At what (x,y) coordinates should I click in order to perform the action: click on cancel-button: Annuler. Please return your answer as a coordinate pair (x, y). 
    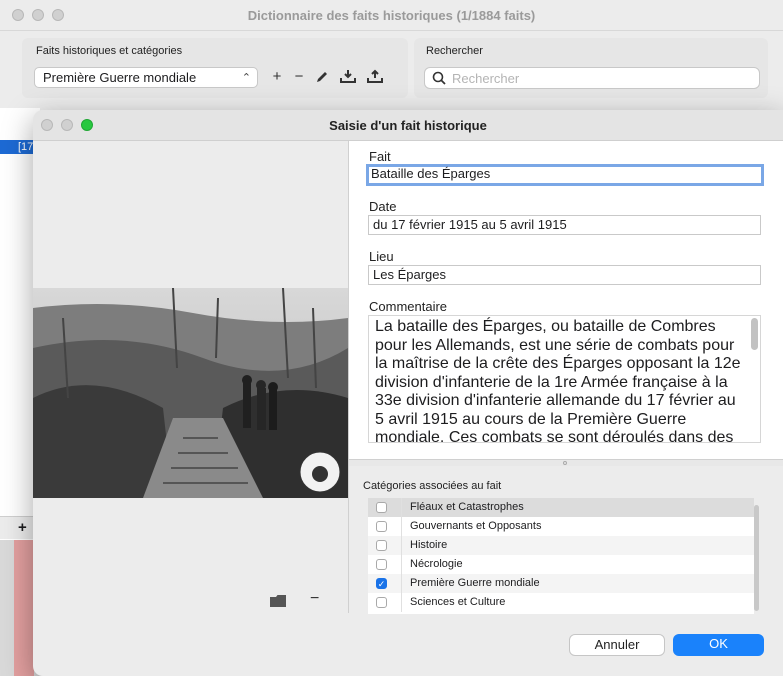
    Looking at the image, I should click on (617, 645).